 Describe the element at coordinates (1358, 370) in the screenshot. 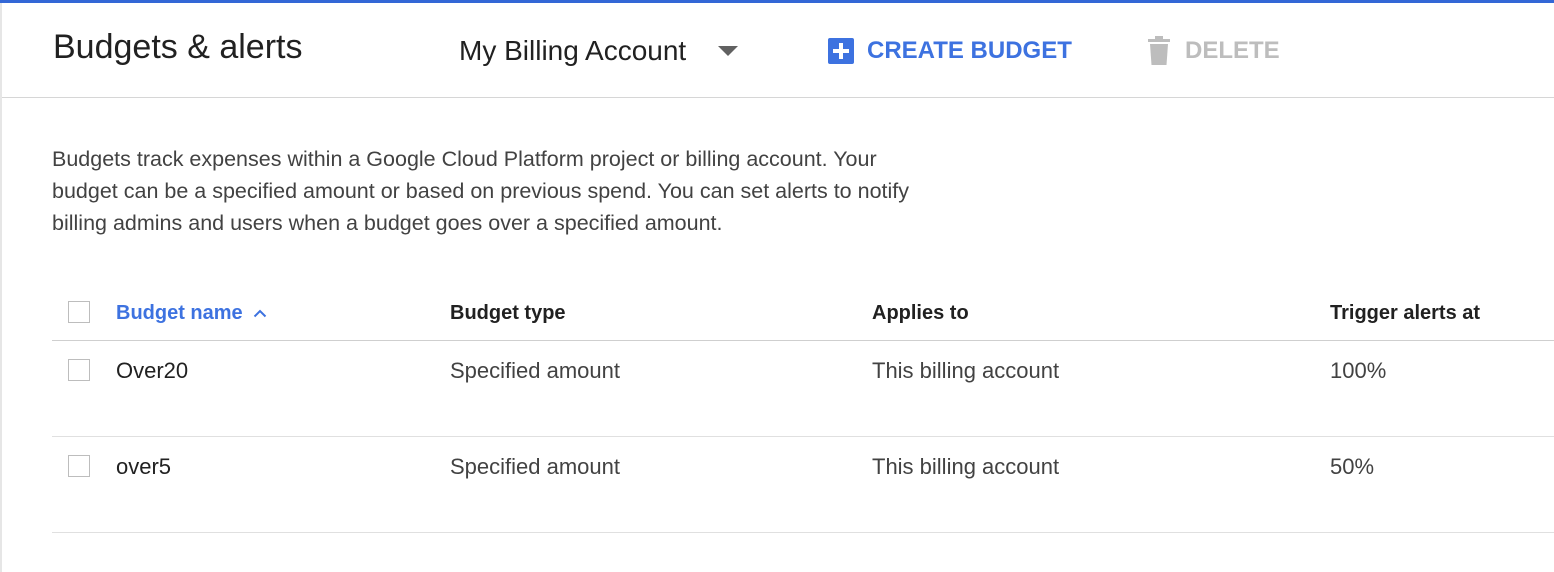

I see `trigger-alerts-cell: 100%` at that location.